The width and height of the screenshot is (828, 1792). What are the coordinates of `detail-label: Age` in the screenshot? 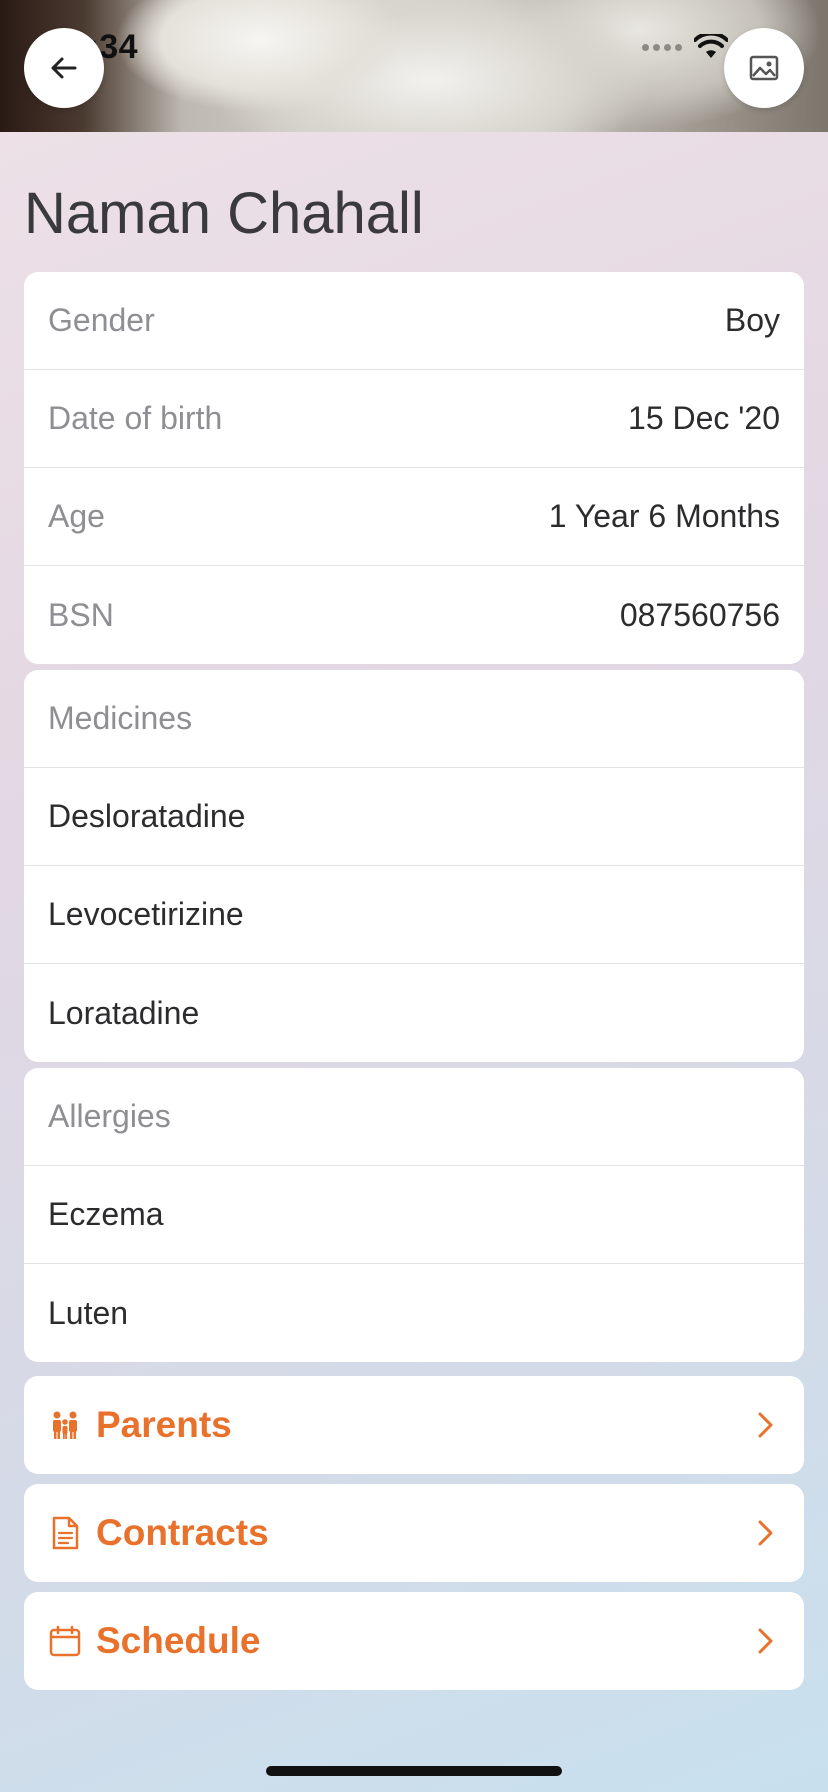 It's located at (76, 516).